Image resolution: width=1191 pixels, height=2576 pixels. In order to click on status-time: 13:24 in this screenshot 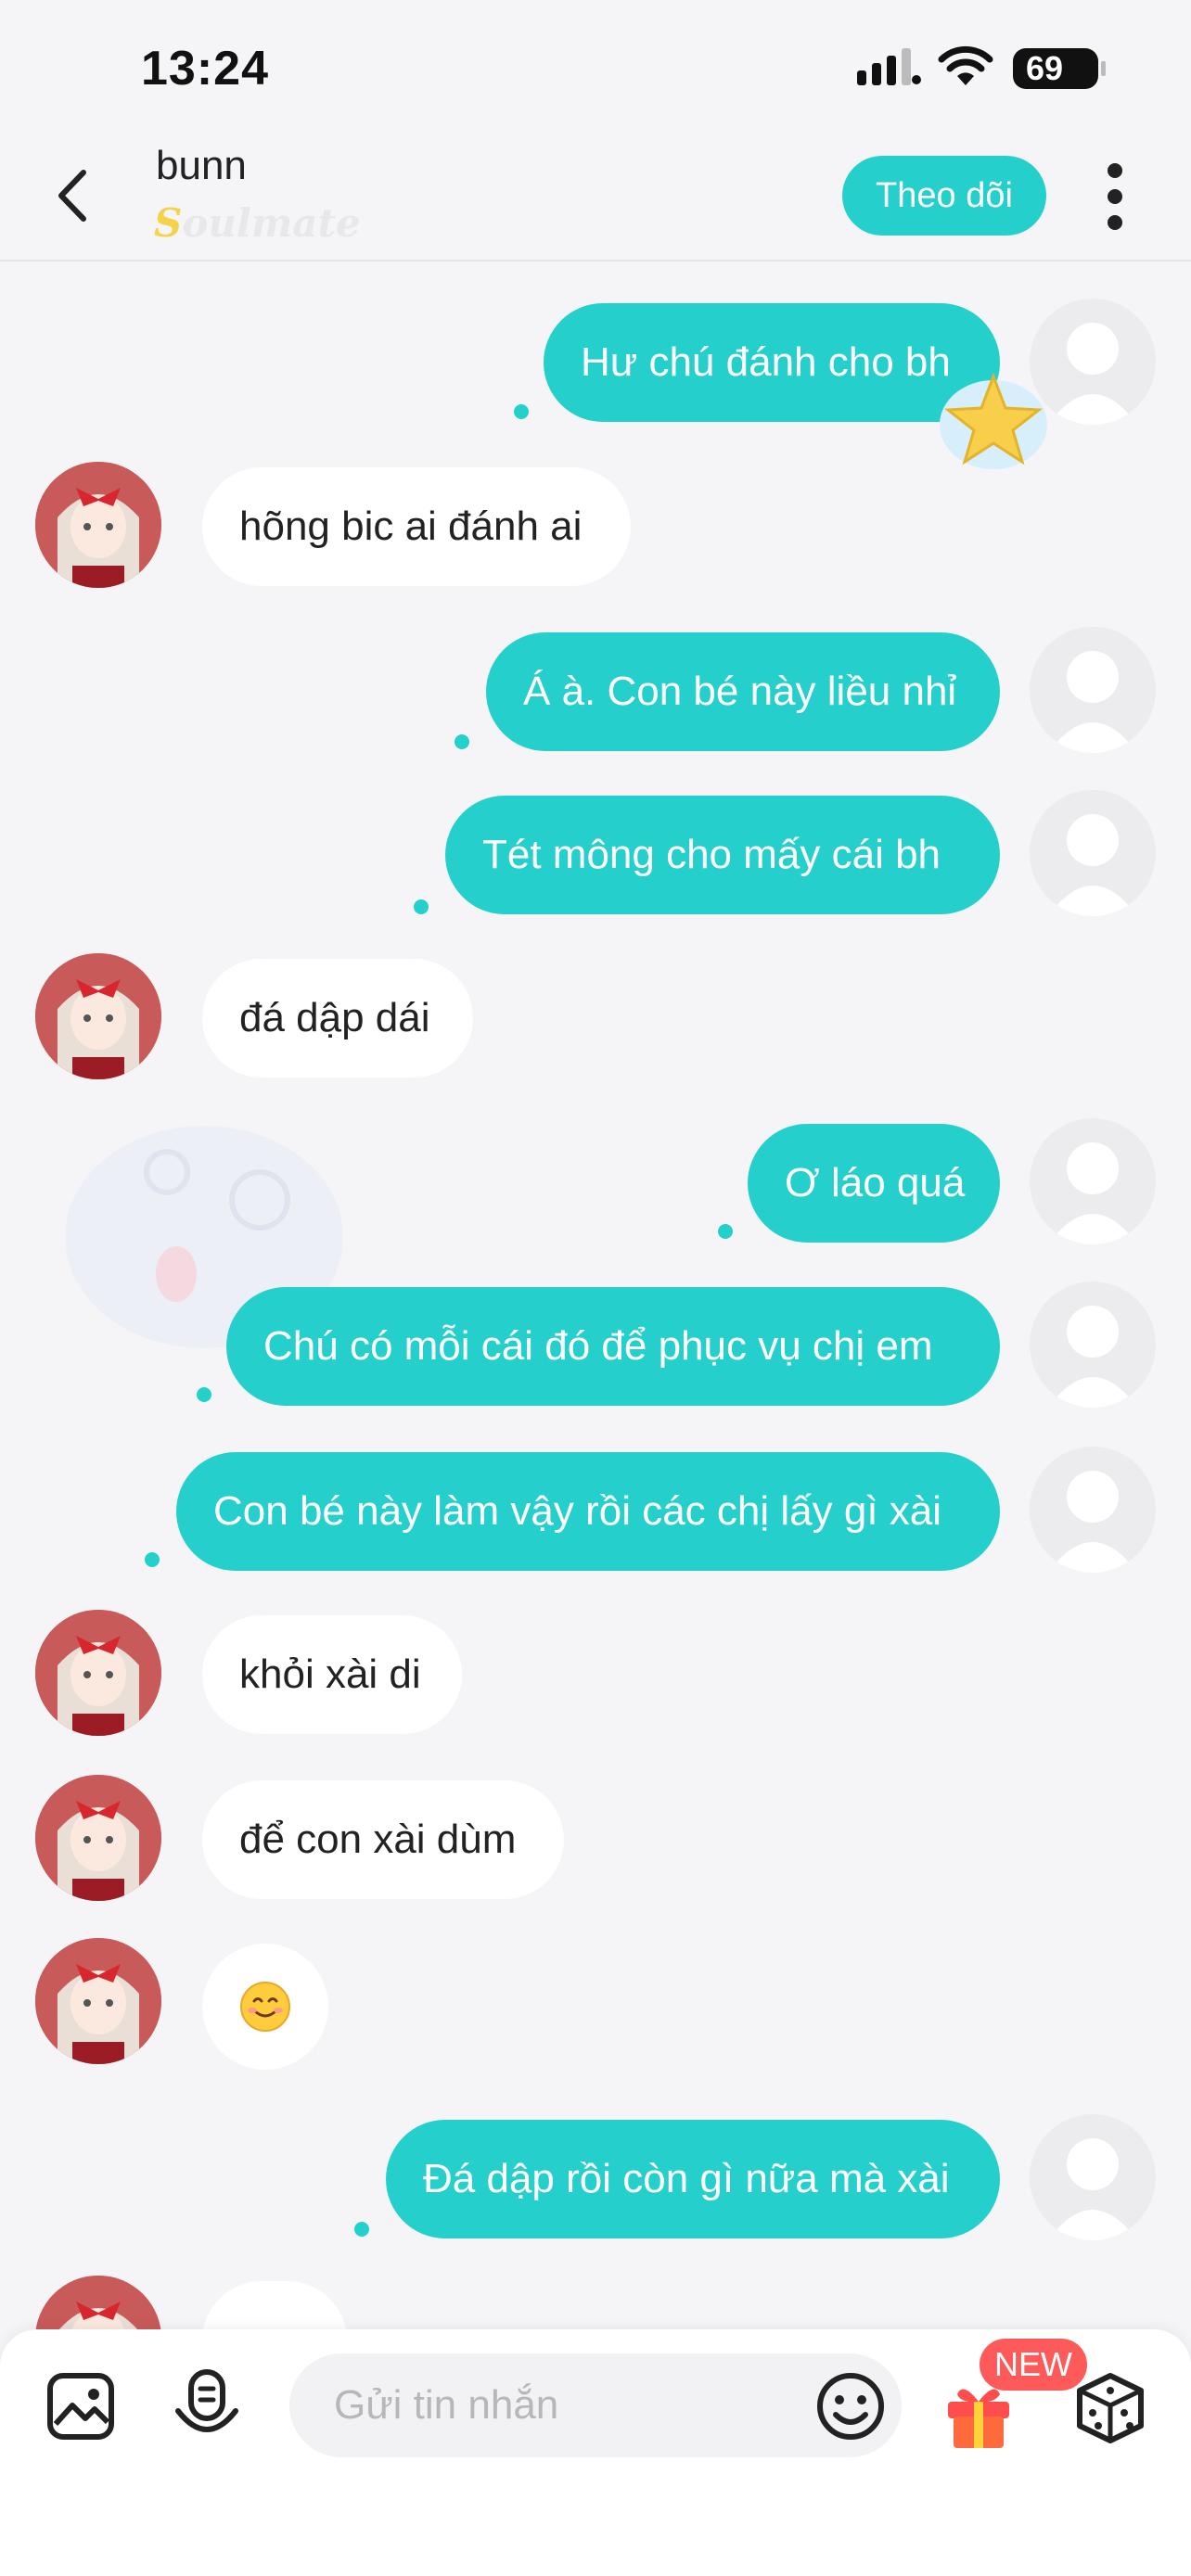, I will do `click(205, 69)`.